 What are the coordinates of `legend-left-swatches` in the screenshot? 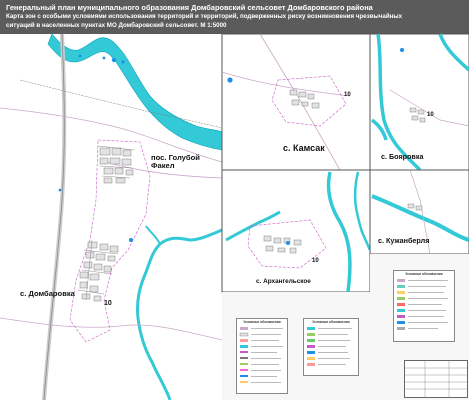 It's located at (261, 355).